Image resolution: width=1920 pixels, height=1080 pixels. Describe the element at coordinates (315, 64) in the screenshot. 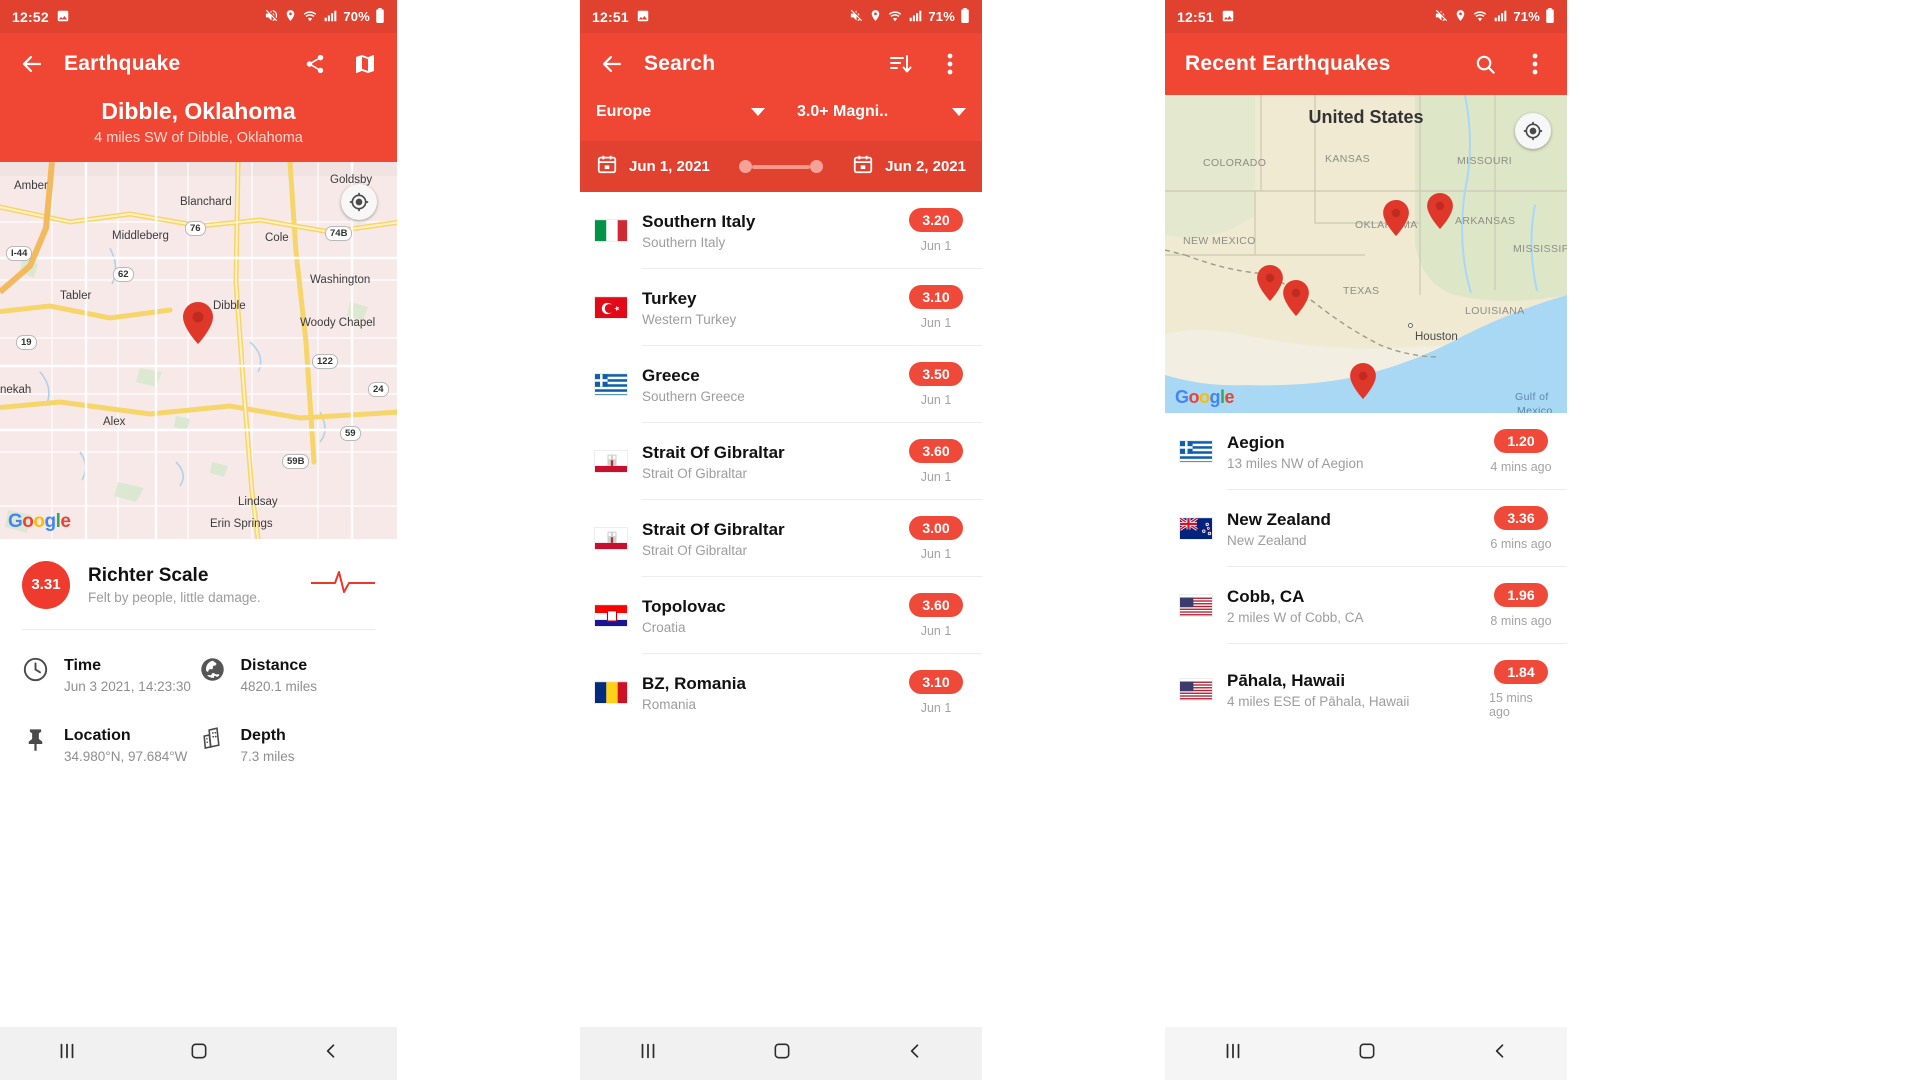

I see `share-icon` at that location.